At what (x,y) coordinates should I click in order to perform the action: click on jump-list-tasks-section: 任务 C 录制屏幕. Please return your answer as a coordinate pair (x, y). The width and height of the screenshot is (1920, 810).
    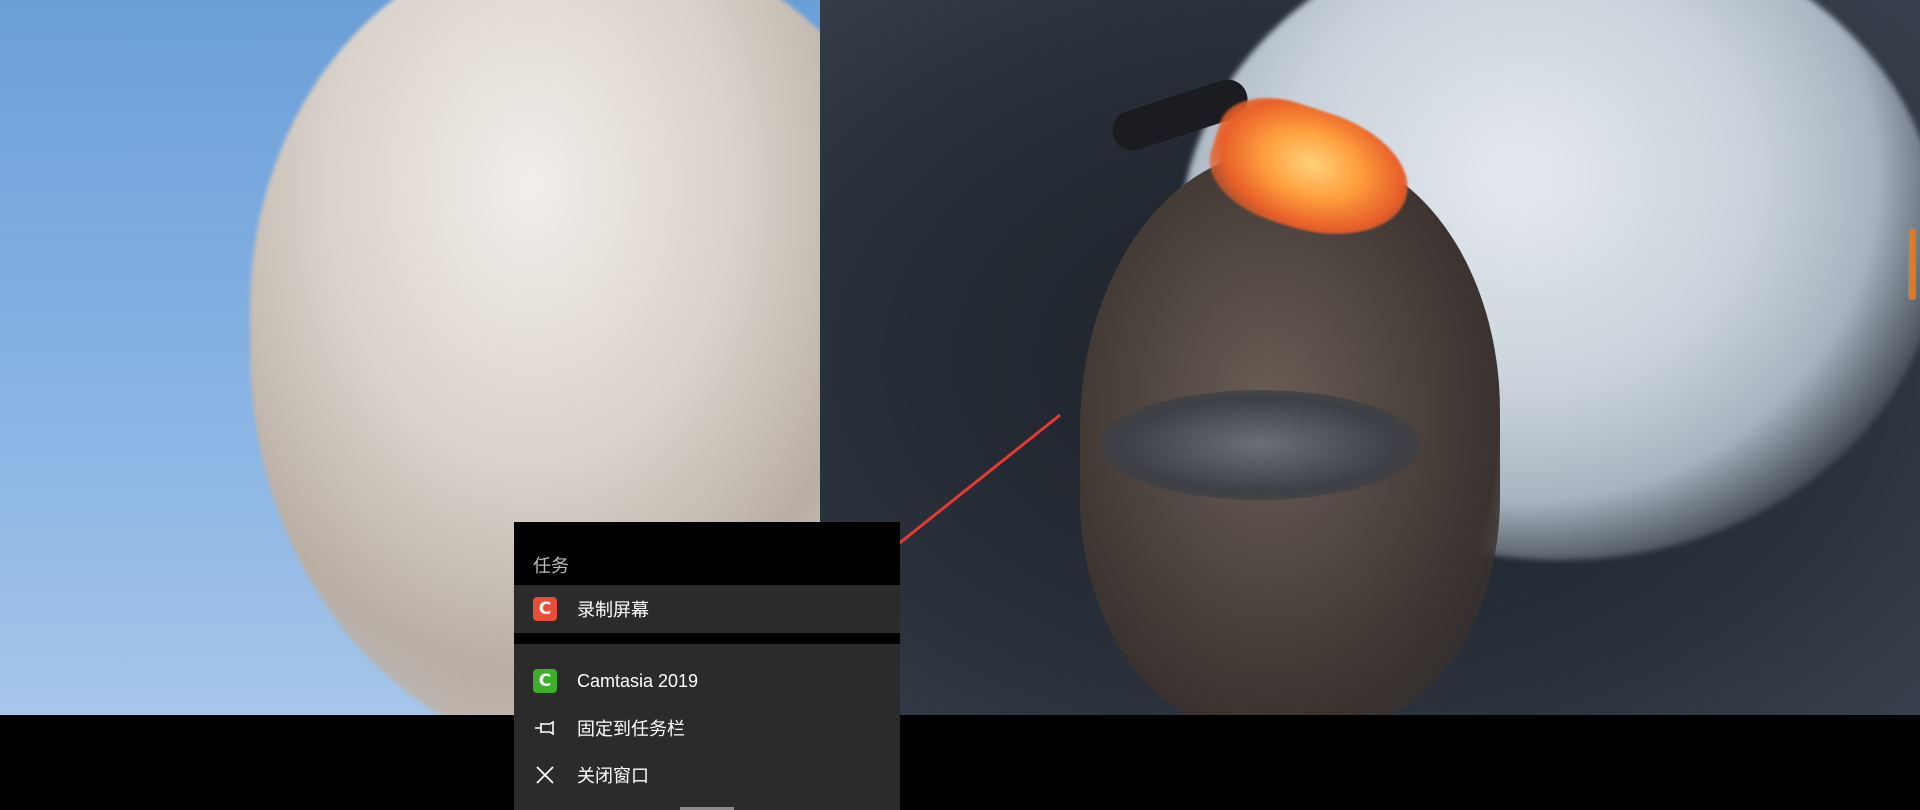
    Looking at the image, I should click on (707, 583).